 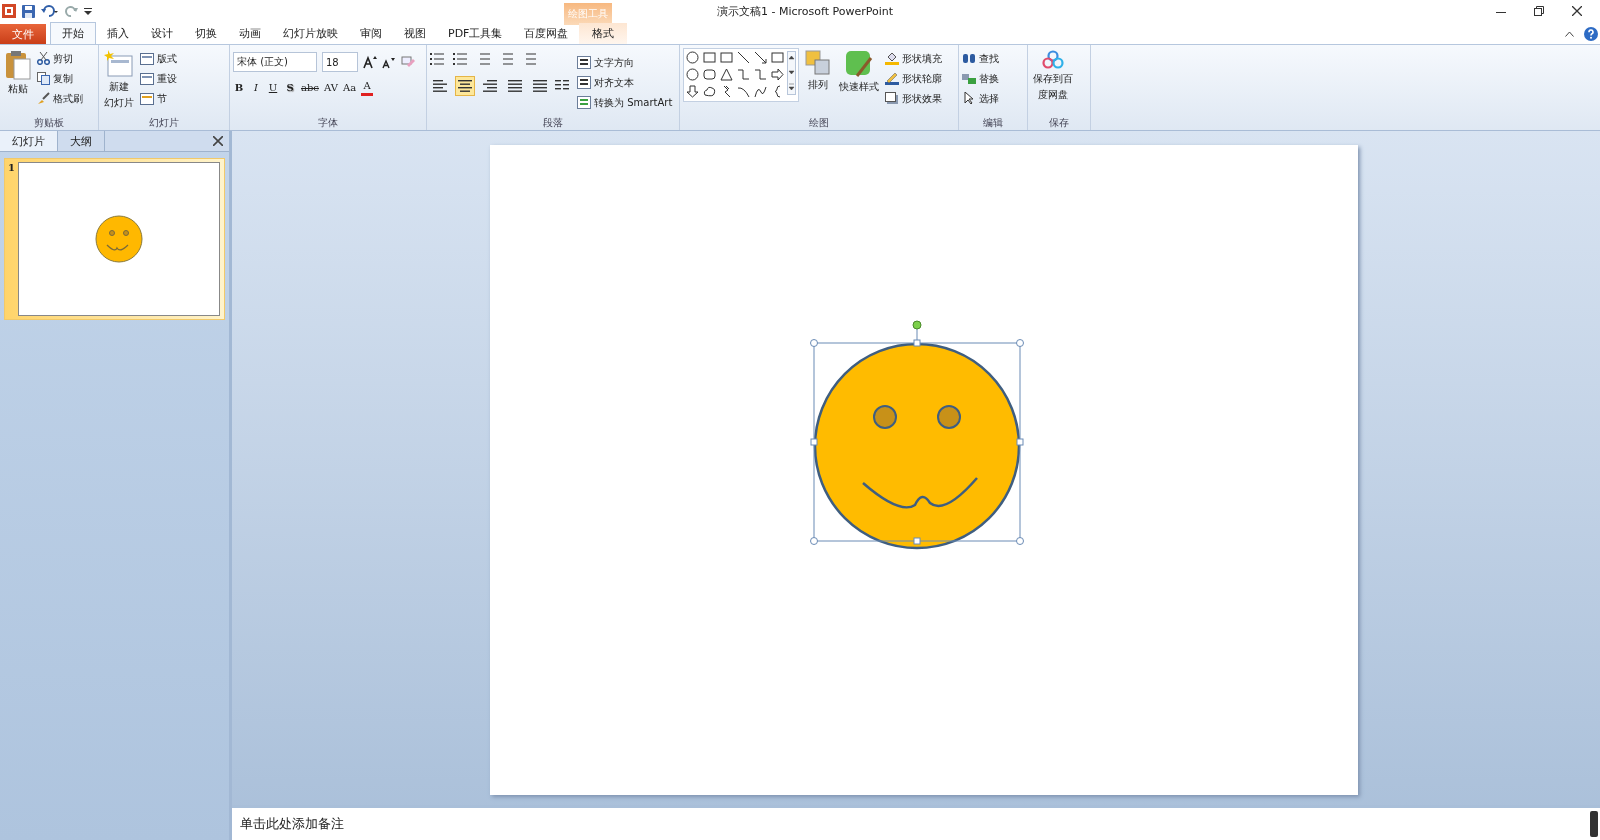 What do you see at coordinates (546, 33) in the screenshot?
I see `ribbon-tab: 百度网盘` at bounding box center [546, 33].